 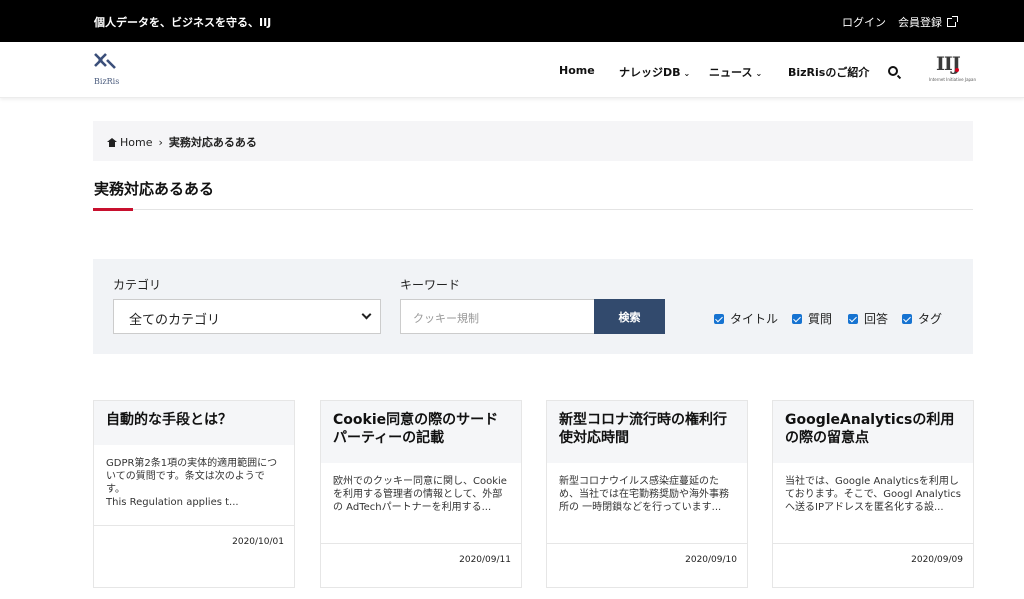 I want to click on nav-home: Home, so click(x=577, y=70).